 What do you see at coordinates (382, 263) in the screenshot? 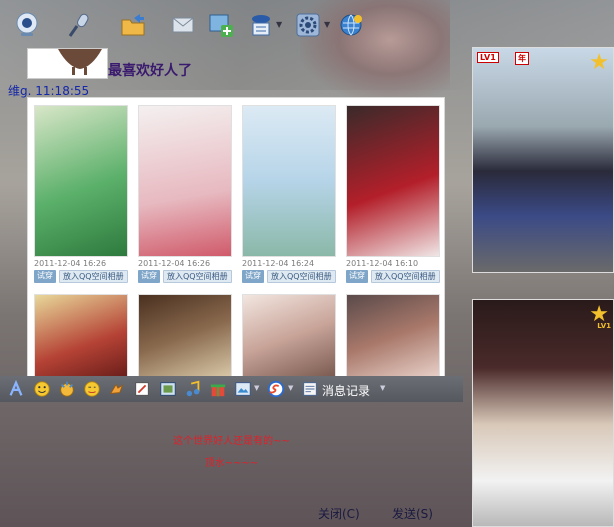
I see `photo-date: 2011-12-04 16:10` at bounding box center [382, 263].